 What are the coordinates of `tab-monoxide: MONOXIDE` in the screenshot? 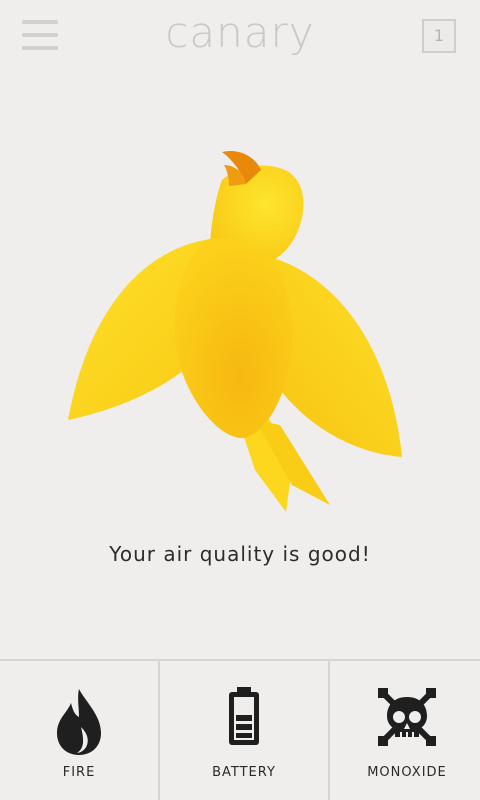 It's located at (404, 730).